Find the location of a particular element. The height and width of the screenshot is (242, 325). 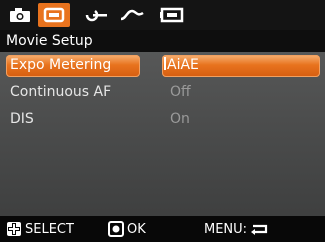

button-hint-bar: SELECT OK MENU: is located at coordinates (162, 229).